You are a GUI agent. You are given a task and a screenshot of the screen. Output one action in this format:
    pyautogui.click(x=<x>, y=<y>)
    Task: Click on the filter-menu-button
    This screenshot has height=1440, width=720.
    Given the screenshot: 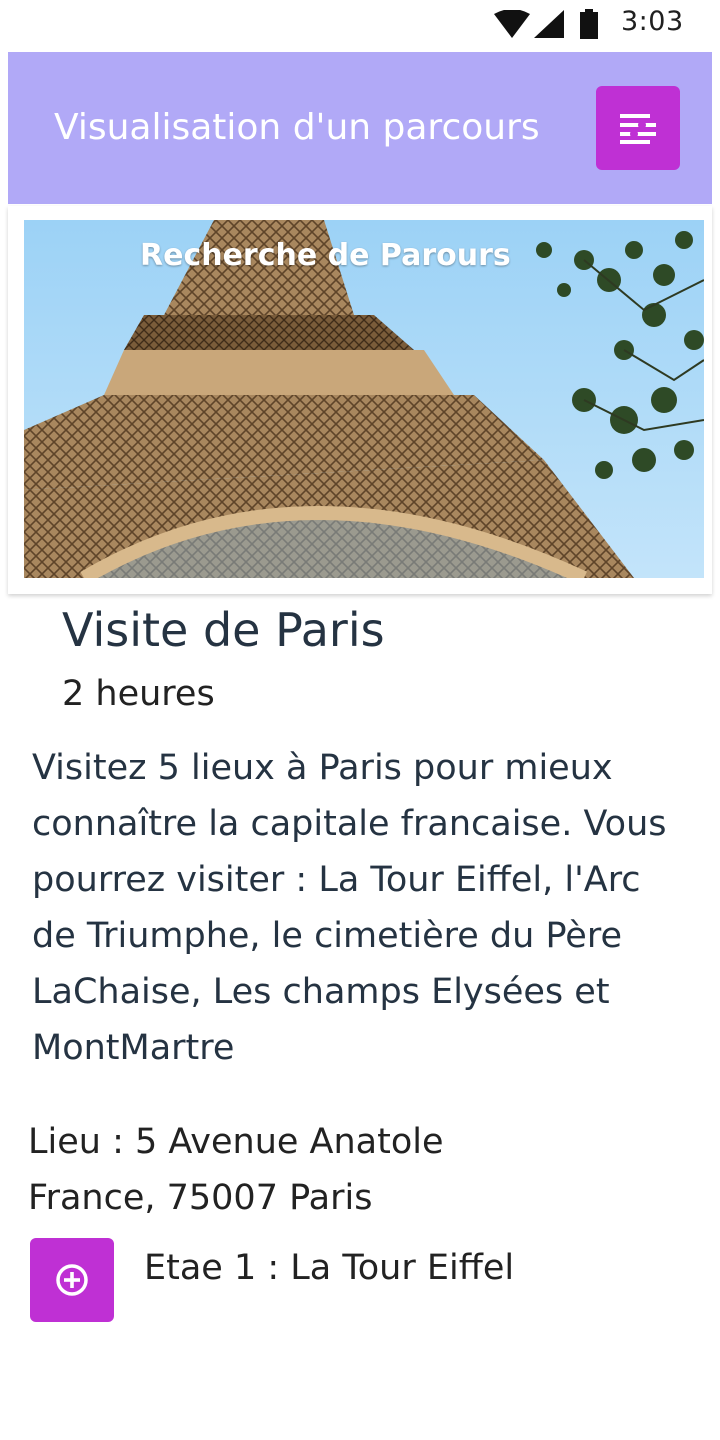 What is the action you would take?
    pyautogui.click(x=638, y=128)
    